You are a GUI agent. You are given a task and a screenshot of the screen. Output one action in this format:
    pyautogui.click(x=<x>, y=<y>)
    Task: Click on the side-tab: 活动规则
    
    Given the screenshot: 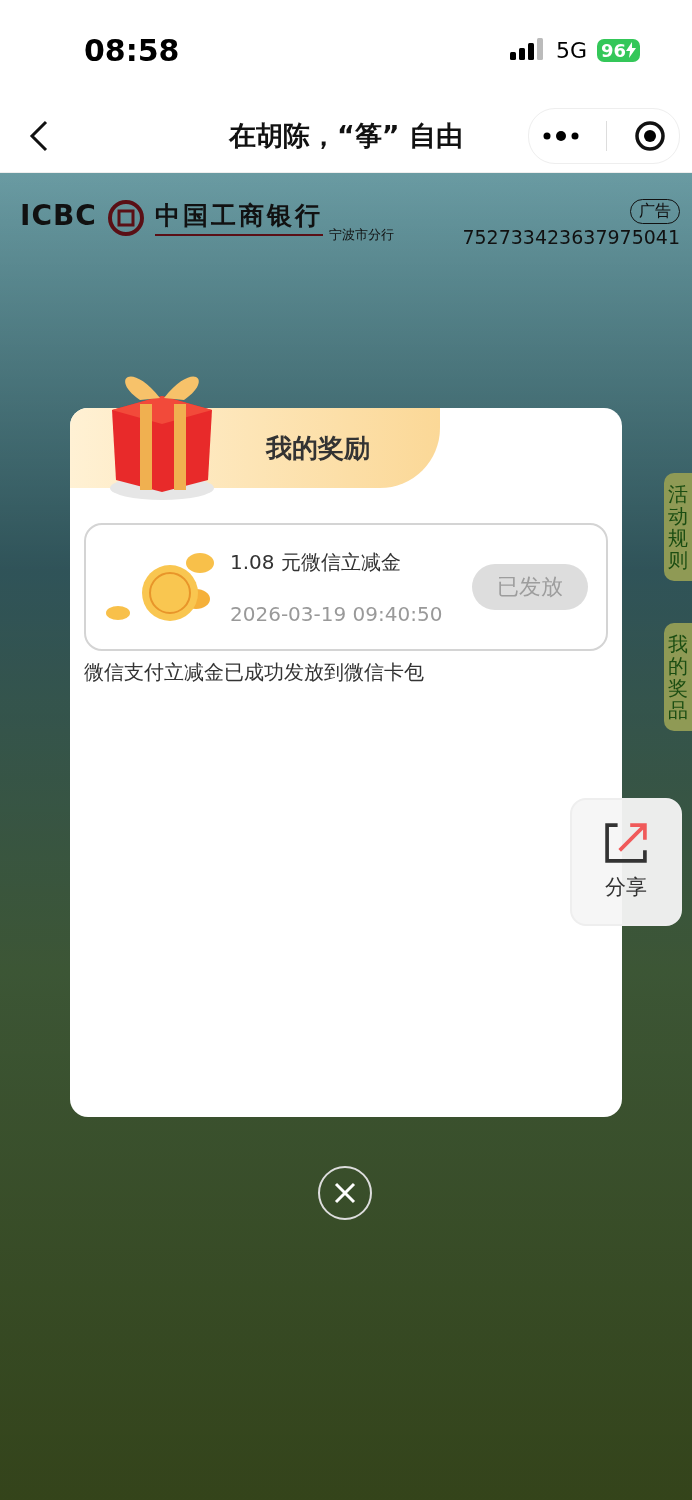 What is the action you would take?
    pyautogui.click(x=678, y=527)
    